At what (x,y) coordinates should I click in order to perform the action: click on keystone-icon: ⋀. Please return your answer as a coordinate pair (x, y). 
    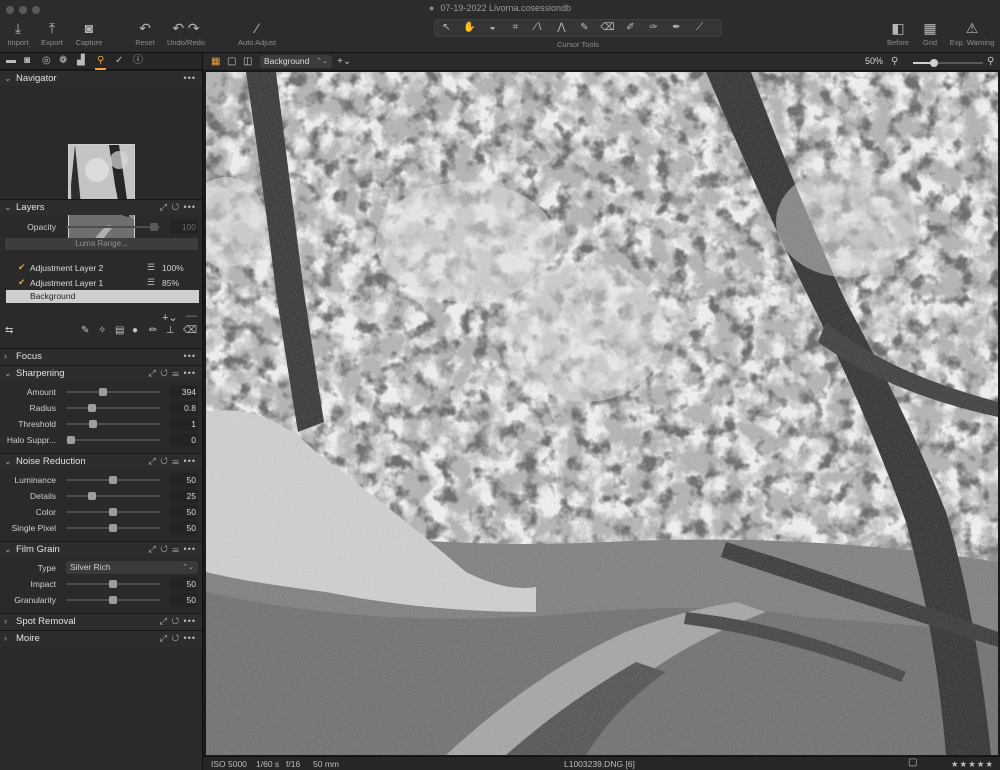
    Looking at the image, I should click on (561, 28).